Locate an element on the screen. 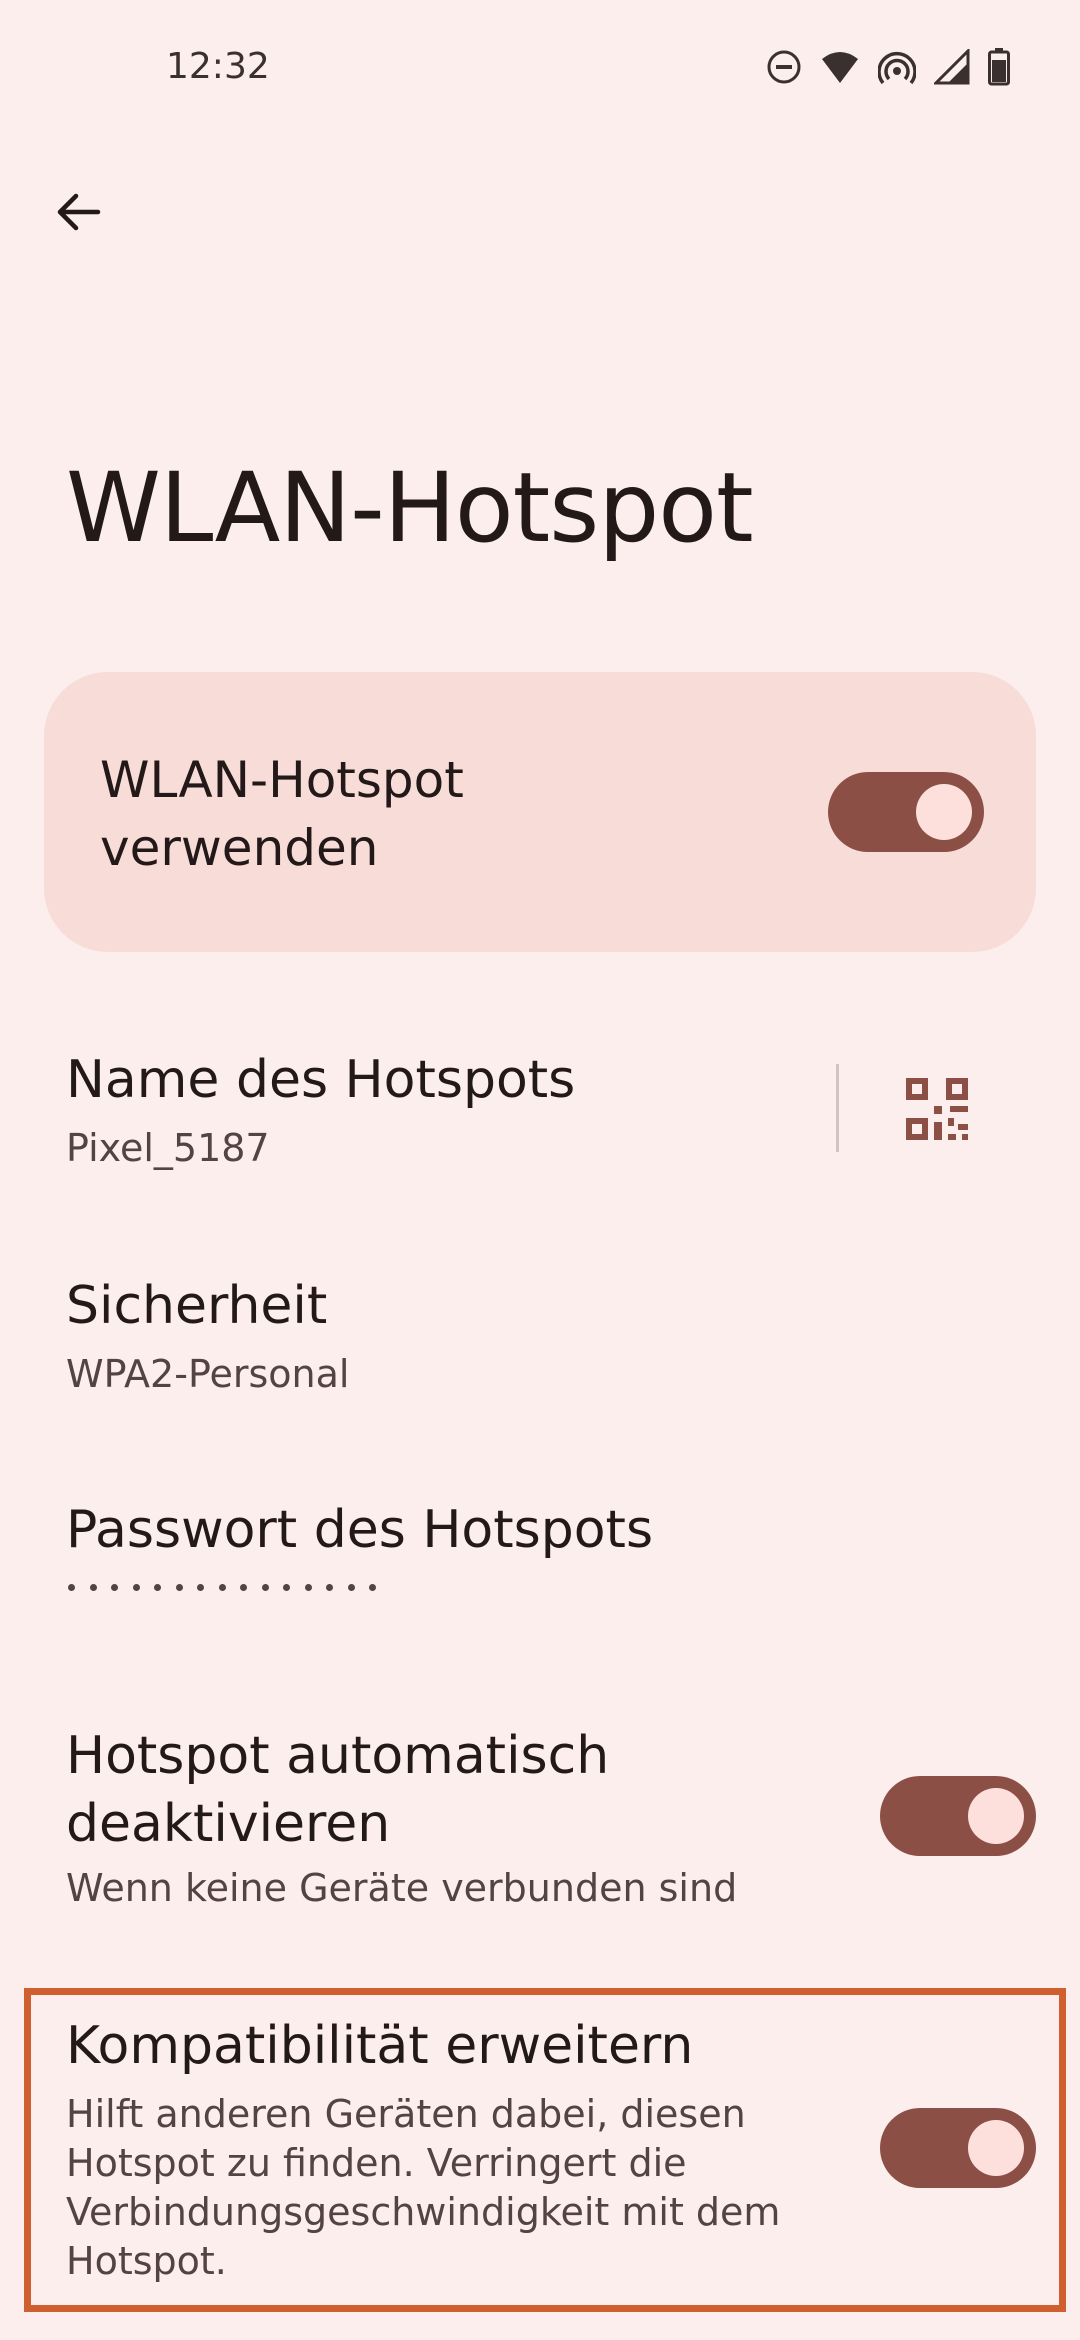 The height and width of the screenshot is (2340, 1080). arrow-back-icon is located at coordinates (78, 214).